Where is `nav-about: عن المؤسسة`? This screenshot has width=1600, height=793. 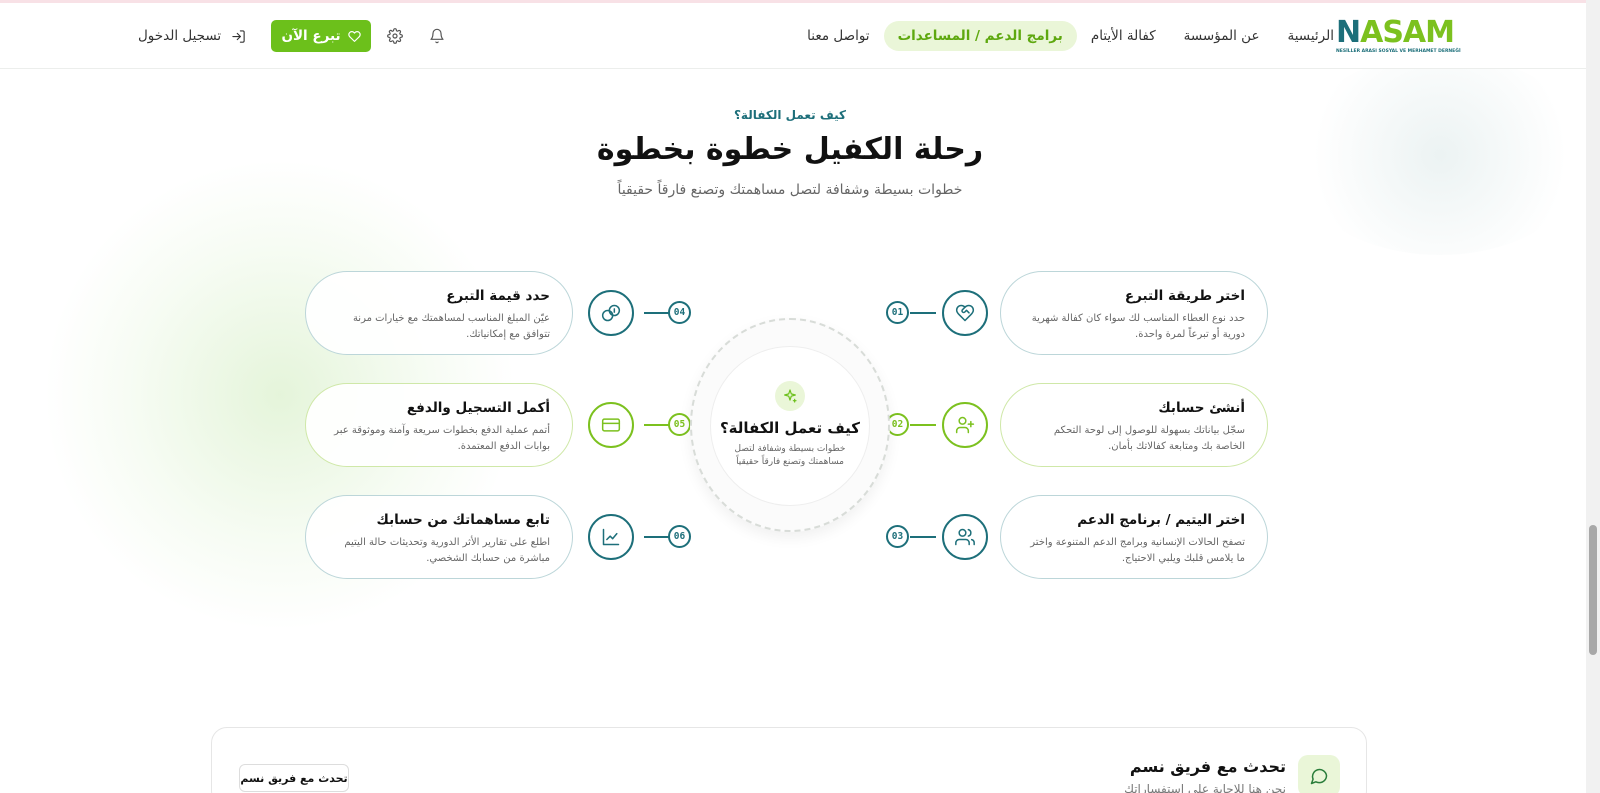
nav-about: عن المؤسسة is located at coordinates (1222, 36).